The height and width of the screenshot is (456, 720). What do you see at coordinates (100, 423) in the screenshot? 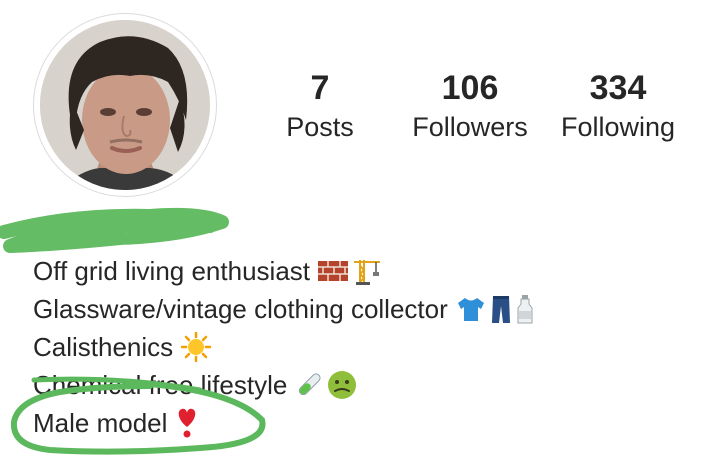
I see `bio-line-text: Male model` at bounding box center [100, 423].